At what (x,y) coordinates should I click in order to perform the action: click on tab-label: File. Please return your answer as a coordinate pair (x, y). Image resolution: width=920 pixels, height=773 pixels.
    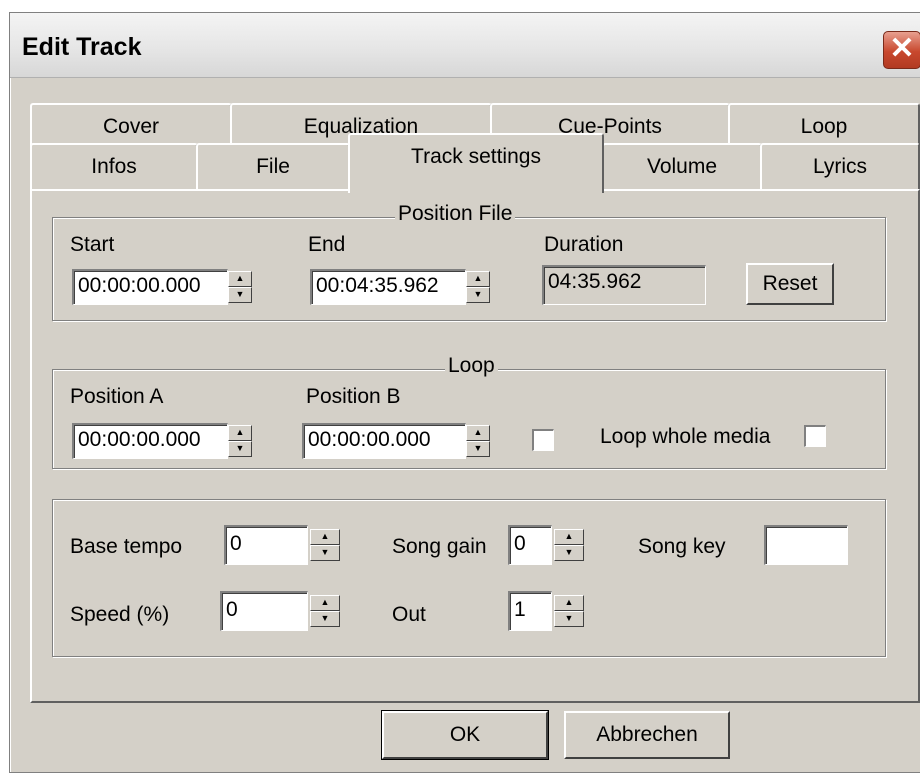
    Looking at the image, I should click on (273, 166).